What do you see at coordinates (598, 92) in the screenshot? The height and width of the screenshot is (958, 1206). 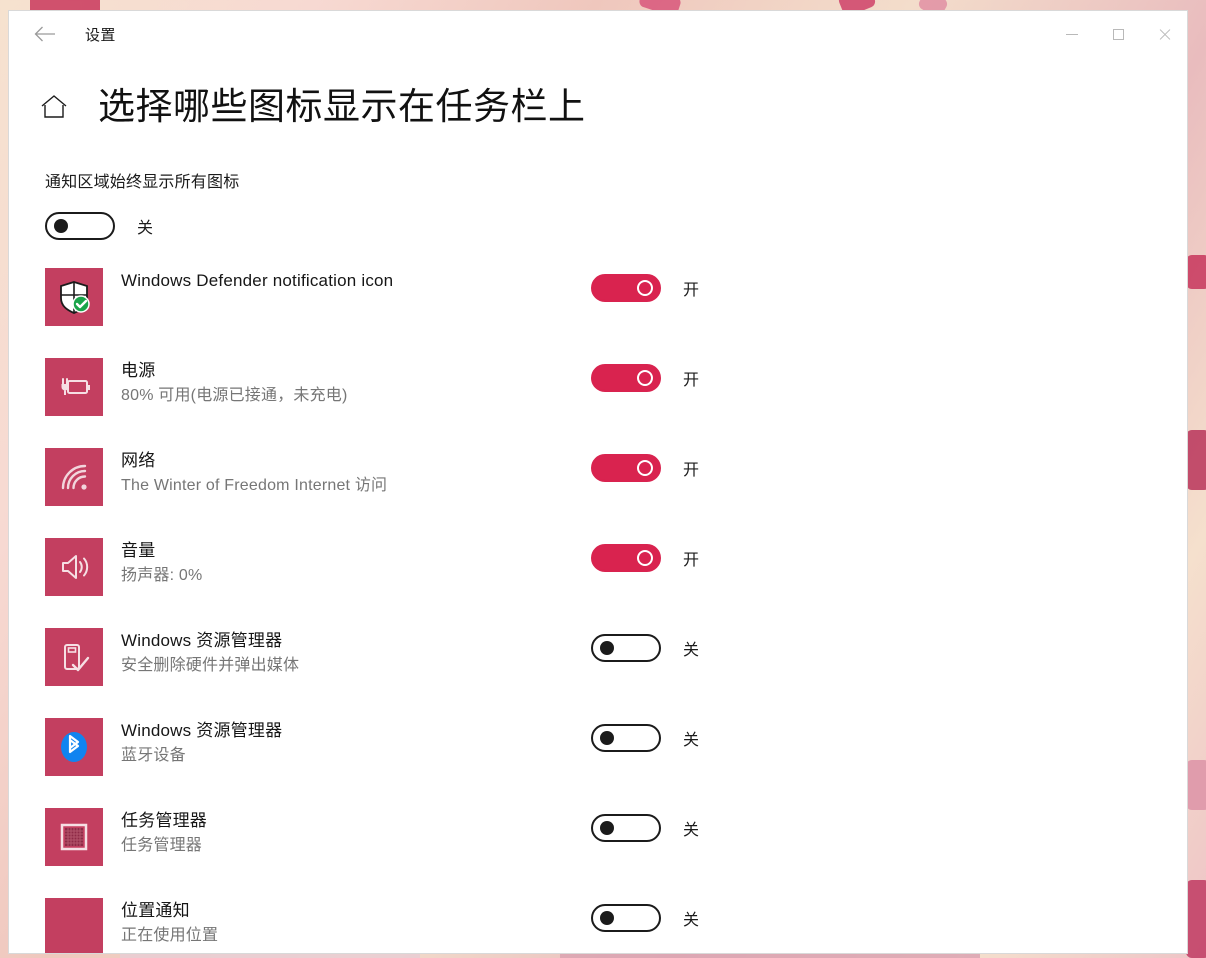 I see `page-header: 选择哪些图标显示在任务栏上` at bounding box center [598, 92].